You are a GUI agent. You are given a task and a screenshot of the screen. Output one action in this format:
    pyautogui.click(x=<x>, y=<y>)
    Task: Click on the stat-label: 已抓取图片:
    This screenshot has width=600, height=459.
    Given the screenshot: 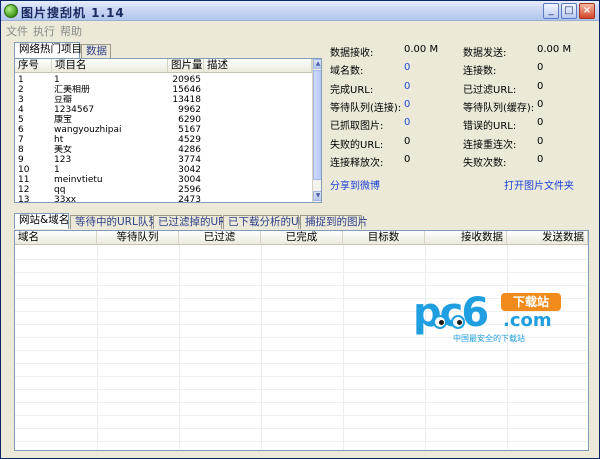 What is the action you would take?
    pyautogui.click(x=357, y=127)
    